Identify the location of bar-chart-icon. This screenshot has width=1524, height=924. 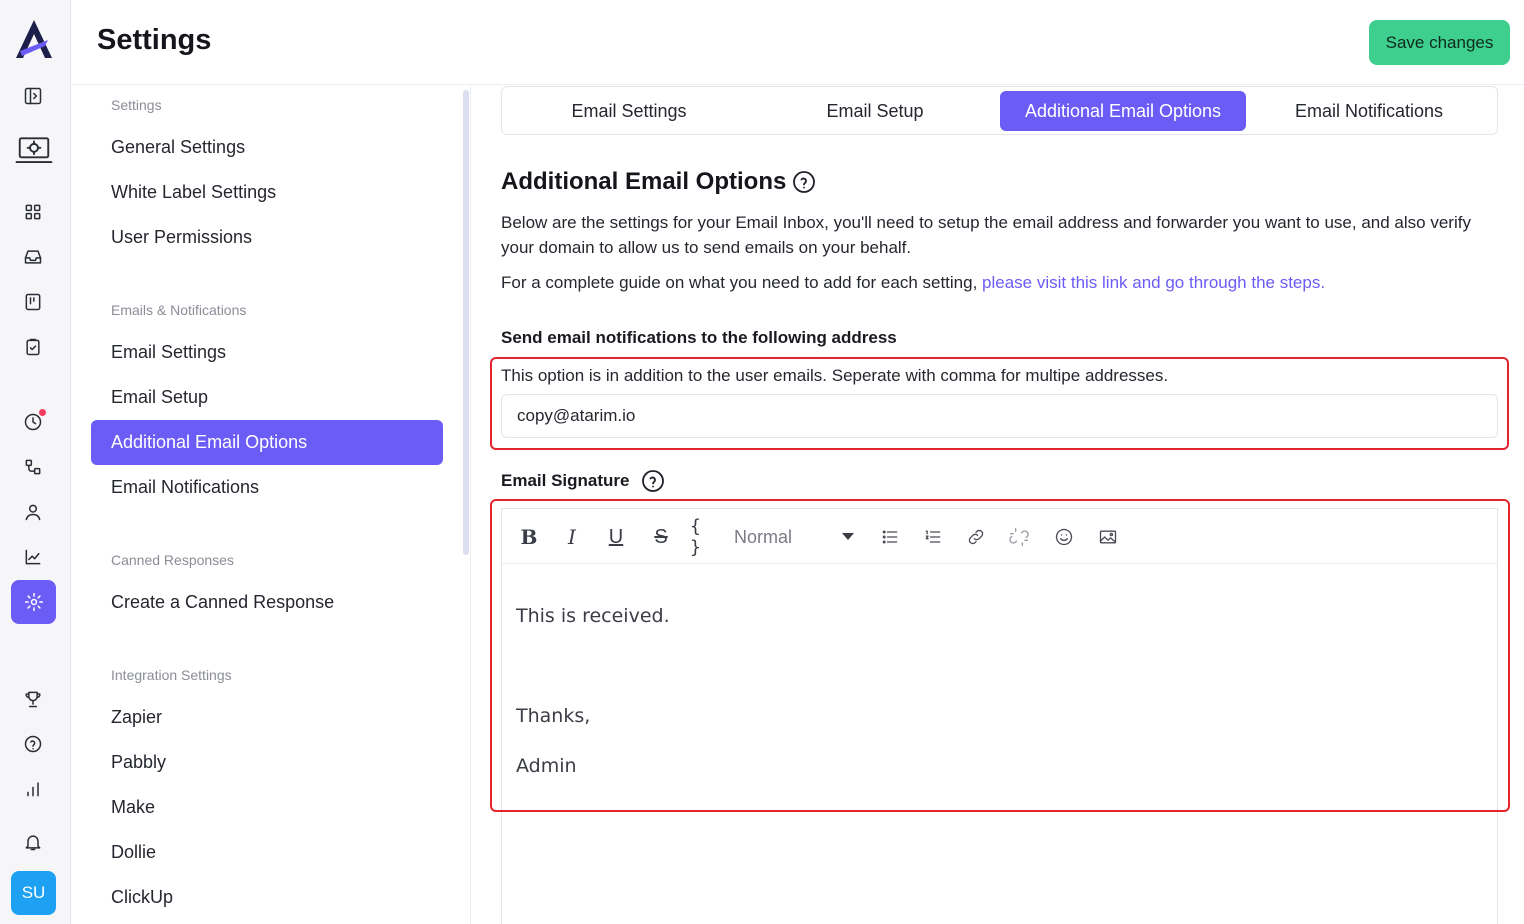
(33, 789).